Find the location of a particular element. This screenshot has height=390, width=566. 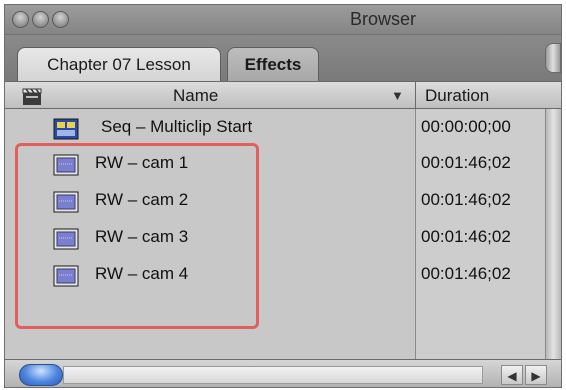

name-column-header: Name is located at coordinates (195, 96).